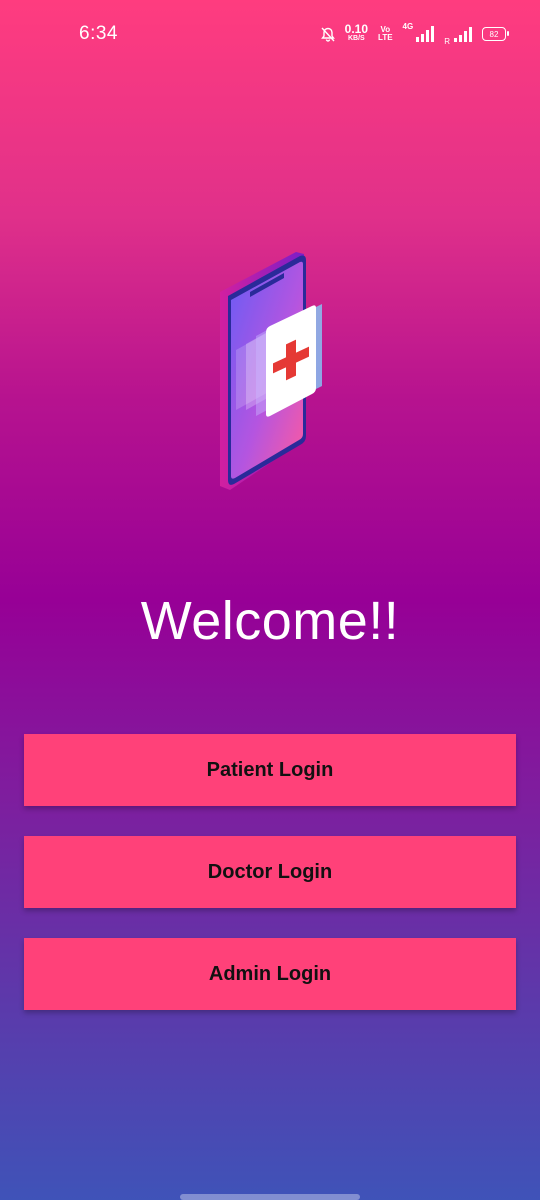 The height and width of the screenshot is (1200, 540). I want to click on admin-login-button: Admin Login, so click(270, 974).